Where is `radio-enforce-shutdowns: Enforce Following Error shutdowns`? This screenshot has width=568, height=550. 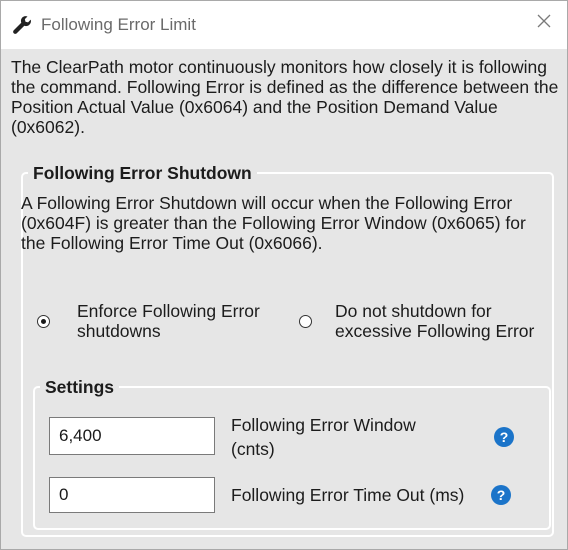 radio-enforce-shutdowns: Enforce Following Error shutdowns is located at coordinates (158, 320).